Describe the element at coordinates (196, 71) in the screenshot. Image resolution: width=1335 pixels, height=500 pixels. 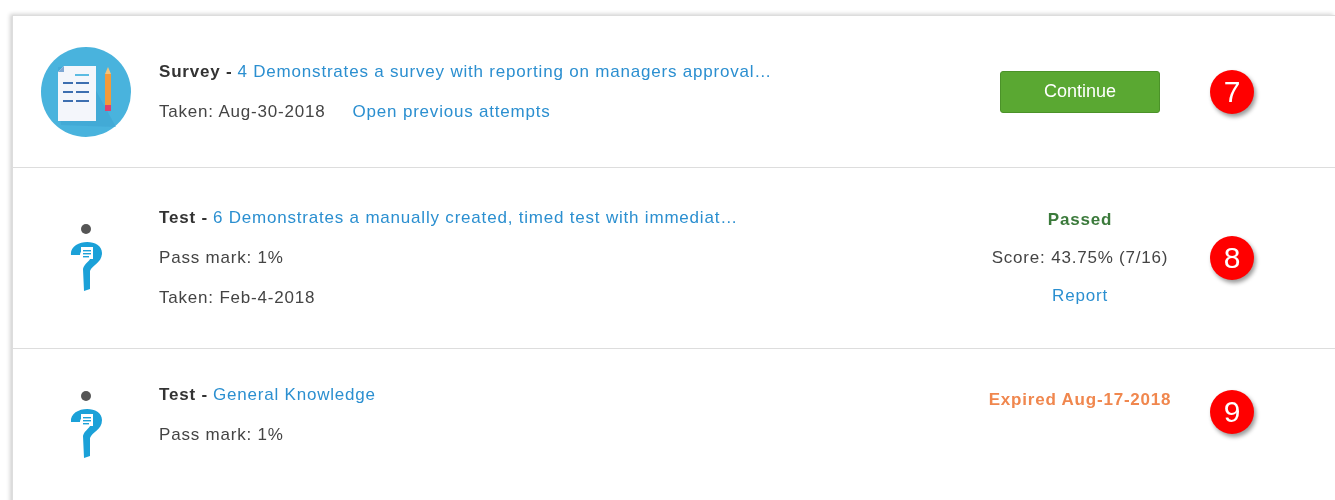
I see `item-type: Survey -` at that location.